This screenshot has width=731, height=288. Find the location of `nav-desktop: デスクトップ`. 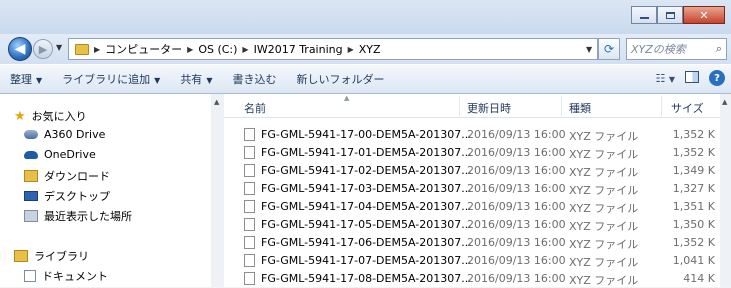

nav-desktop: デスクトップ is located at coordinates (67, 196).